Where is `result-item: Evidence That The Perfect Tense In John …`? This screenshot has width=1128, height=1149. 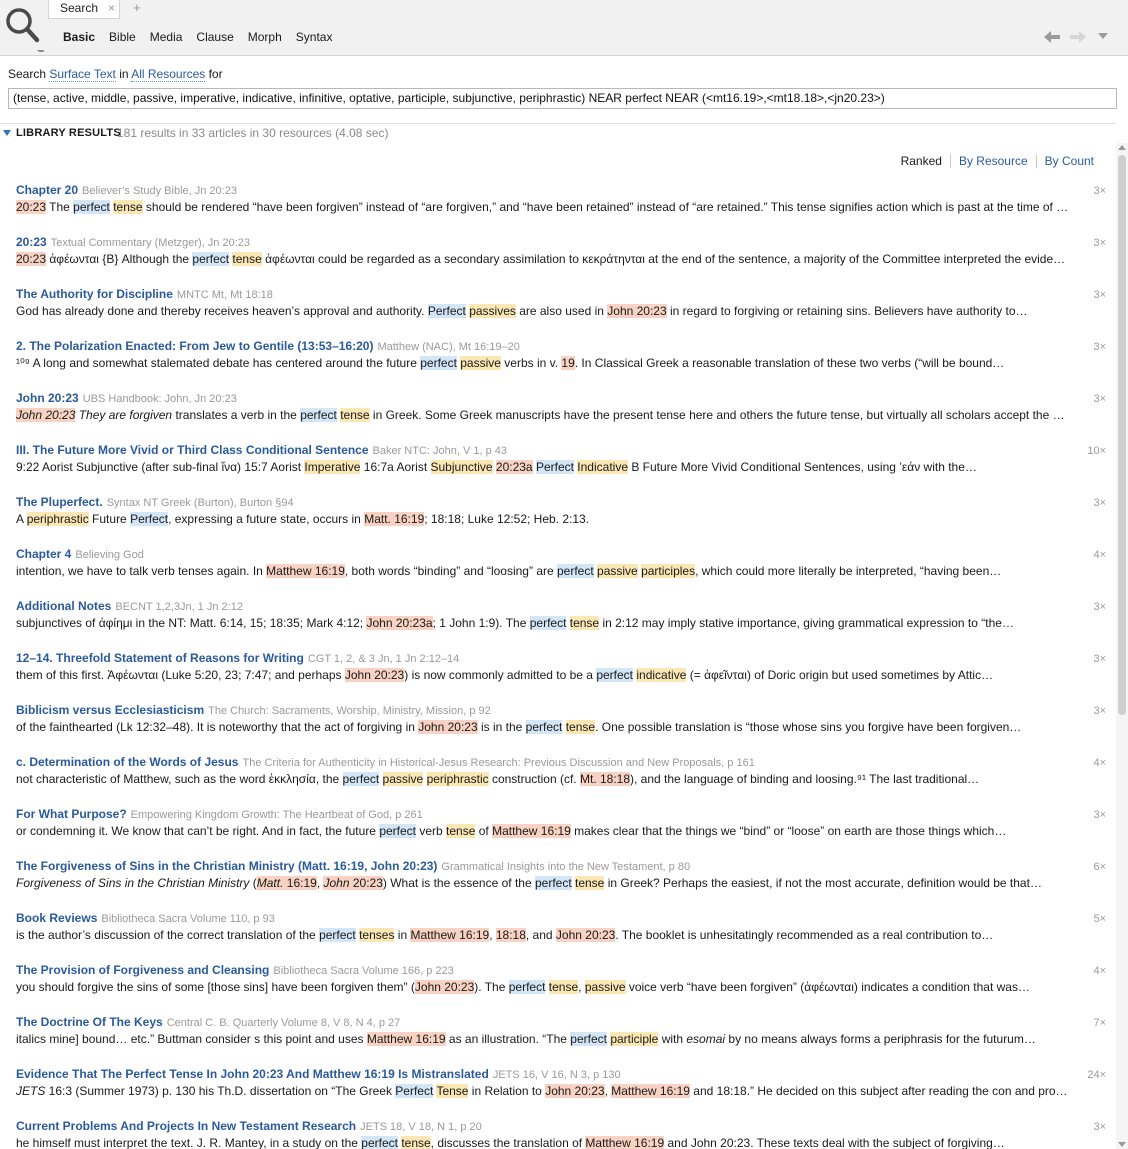
result-item: Evidence That The Perfect Tense In John … is located at coordinates (561, 1093).